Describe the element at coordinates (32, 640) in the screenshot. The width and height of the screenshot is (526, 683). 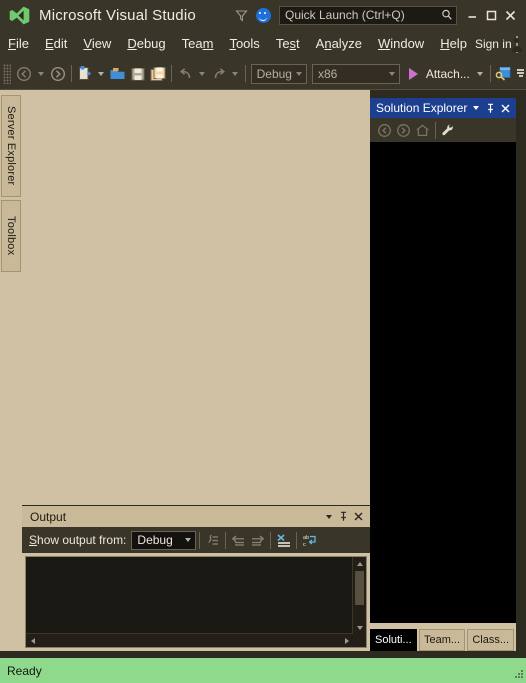
I see `scroll-left-arrow` at that location.